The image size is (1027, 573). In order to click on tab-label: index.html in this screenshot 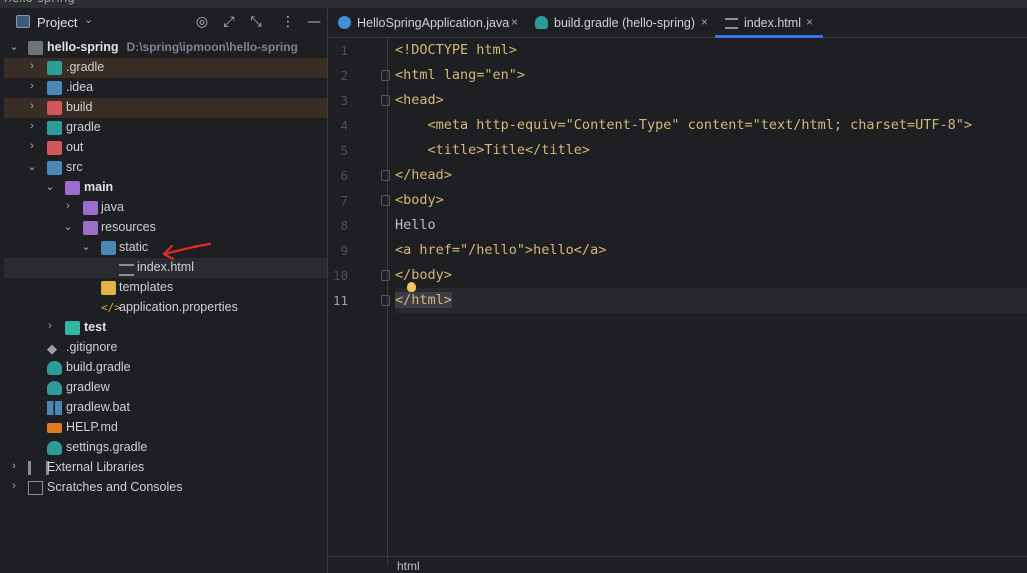, I will do `click(772, 23)`.